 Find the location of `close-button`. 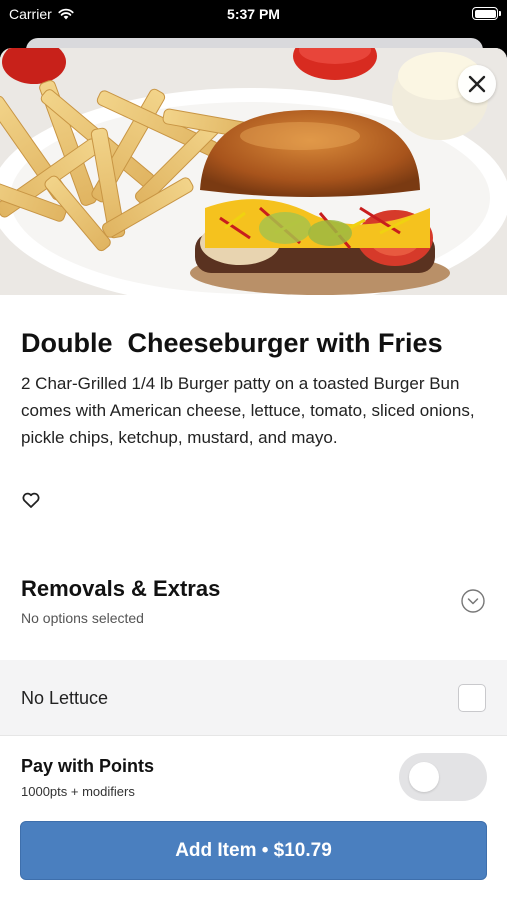

close-button is located at coordinates (477, 84).